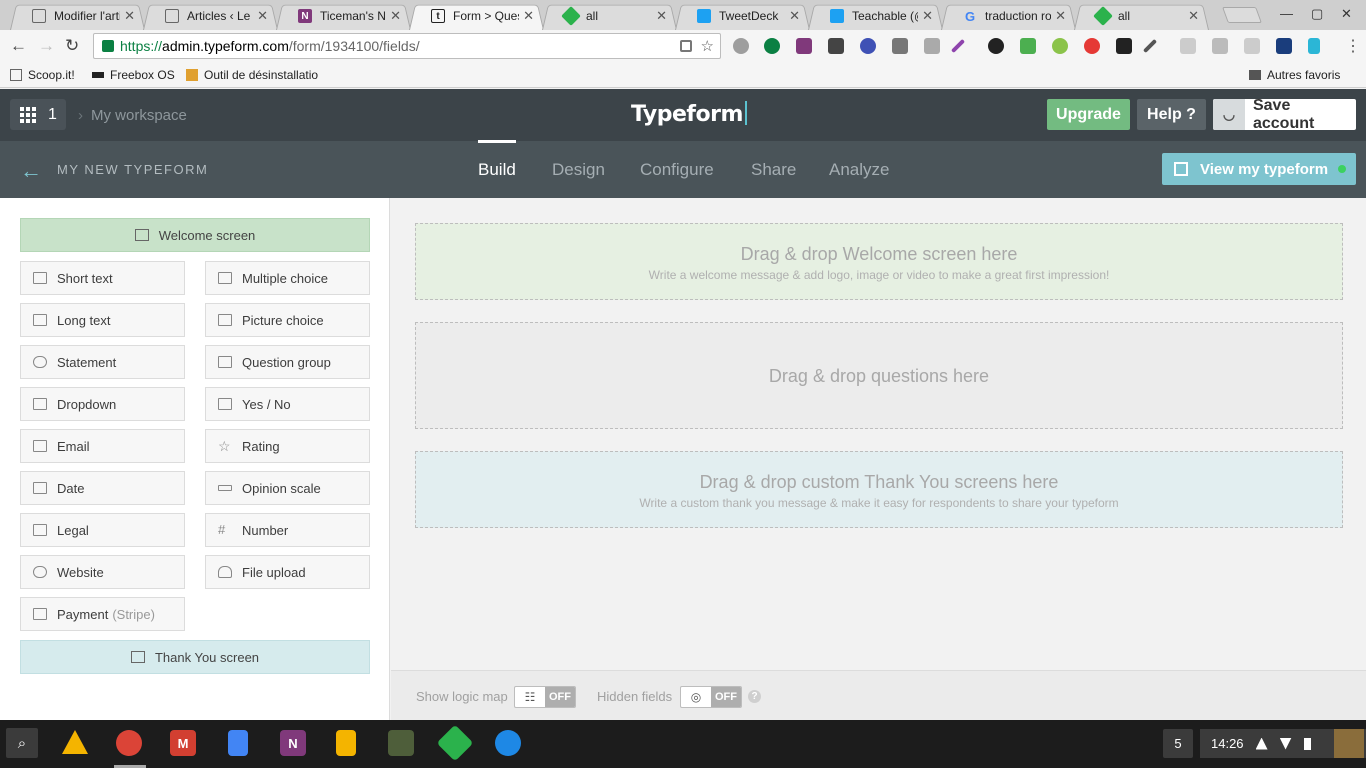 Image resolution: width=1366 pixels, height=768 pixels. I want to click on maximize-icon: ▢, so click(1317, 14).